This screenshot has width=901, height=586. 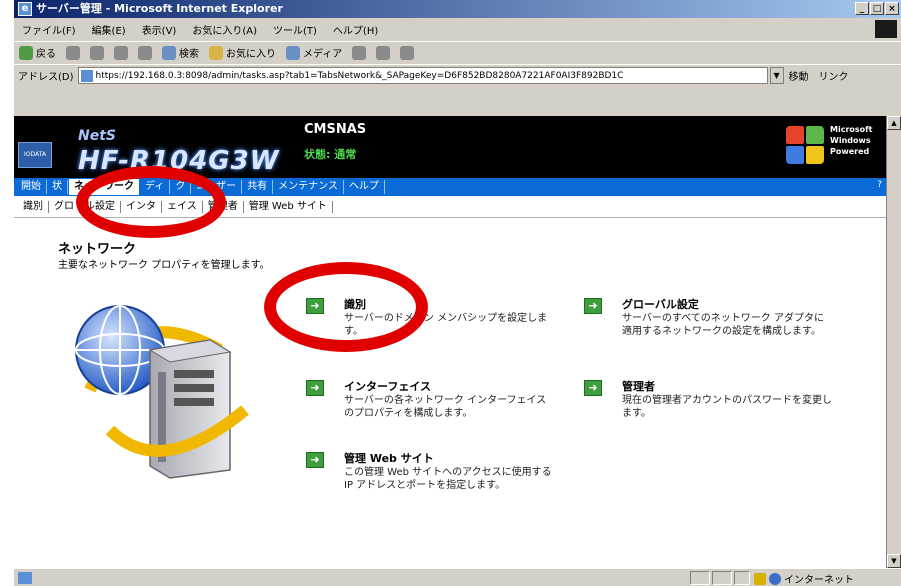 I want to click on zone-label: インターネット, so click(x=819, y=580).